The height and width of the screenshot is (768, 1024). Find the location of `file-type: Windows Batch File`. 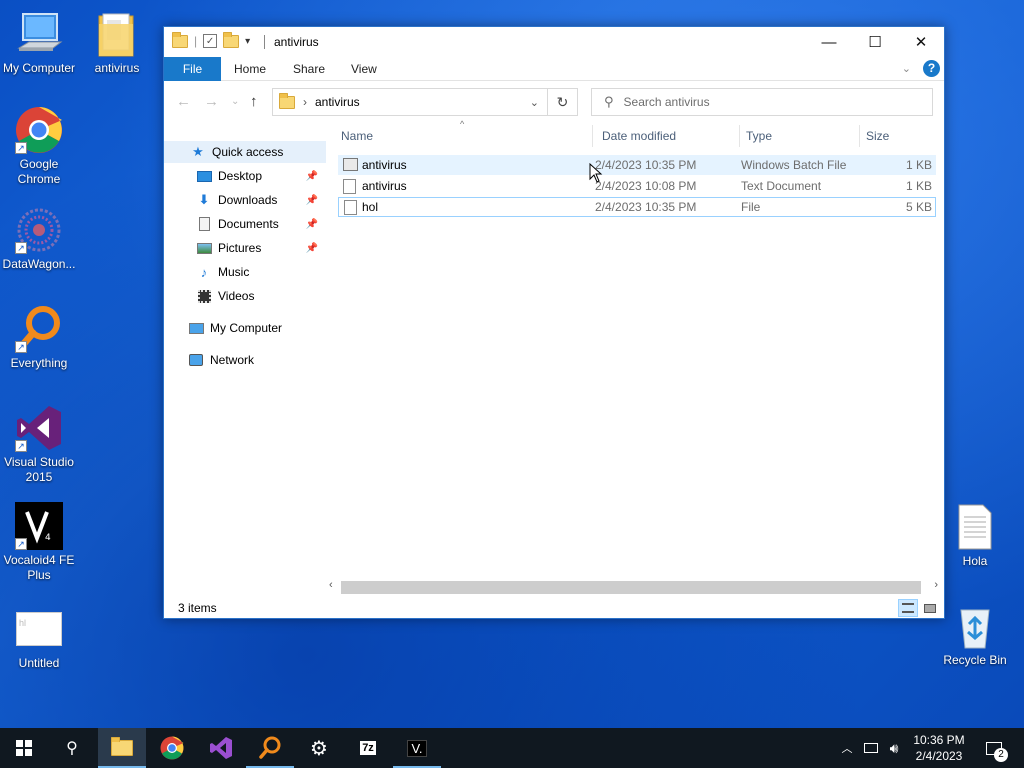

file-type: Windows Batch File is located at coordinates (794, 165).